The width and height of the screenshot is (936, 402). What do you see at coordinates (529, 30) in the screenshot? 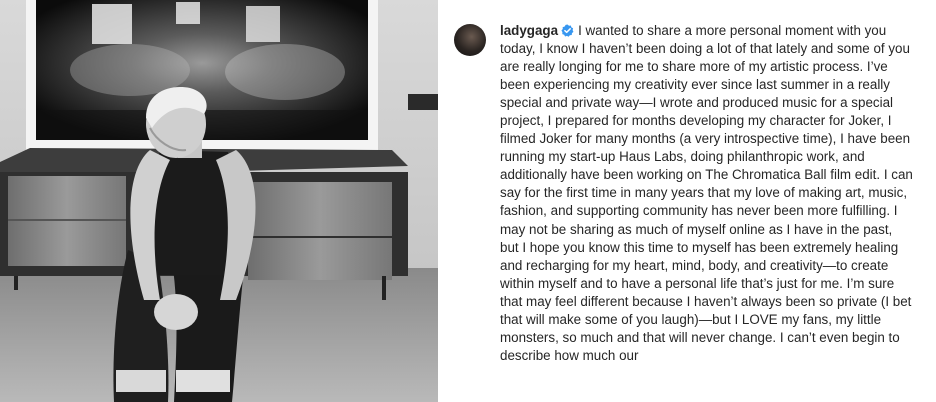
I see `username-link: ladygaga` at bounding box center [529, 30].